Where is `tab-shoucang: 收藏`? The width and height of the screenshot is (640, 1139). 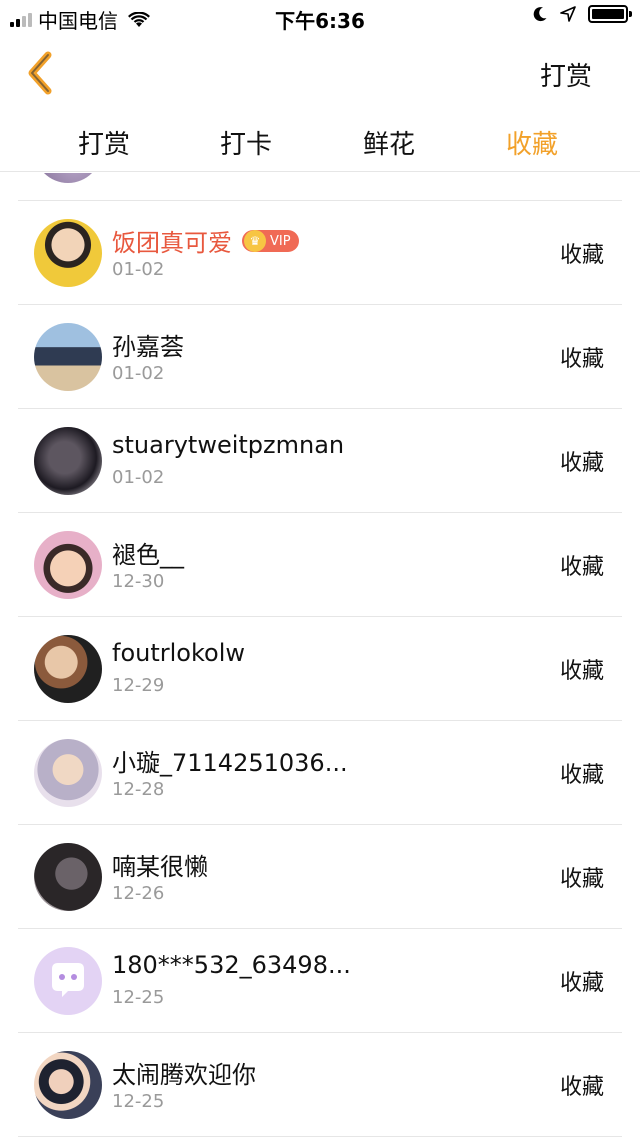
tab-shoucang: 收藏 is located at coordinates (532, 142).